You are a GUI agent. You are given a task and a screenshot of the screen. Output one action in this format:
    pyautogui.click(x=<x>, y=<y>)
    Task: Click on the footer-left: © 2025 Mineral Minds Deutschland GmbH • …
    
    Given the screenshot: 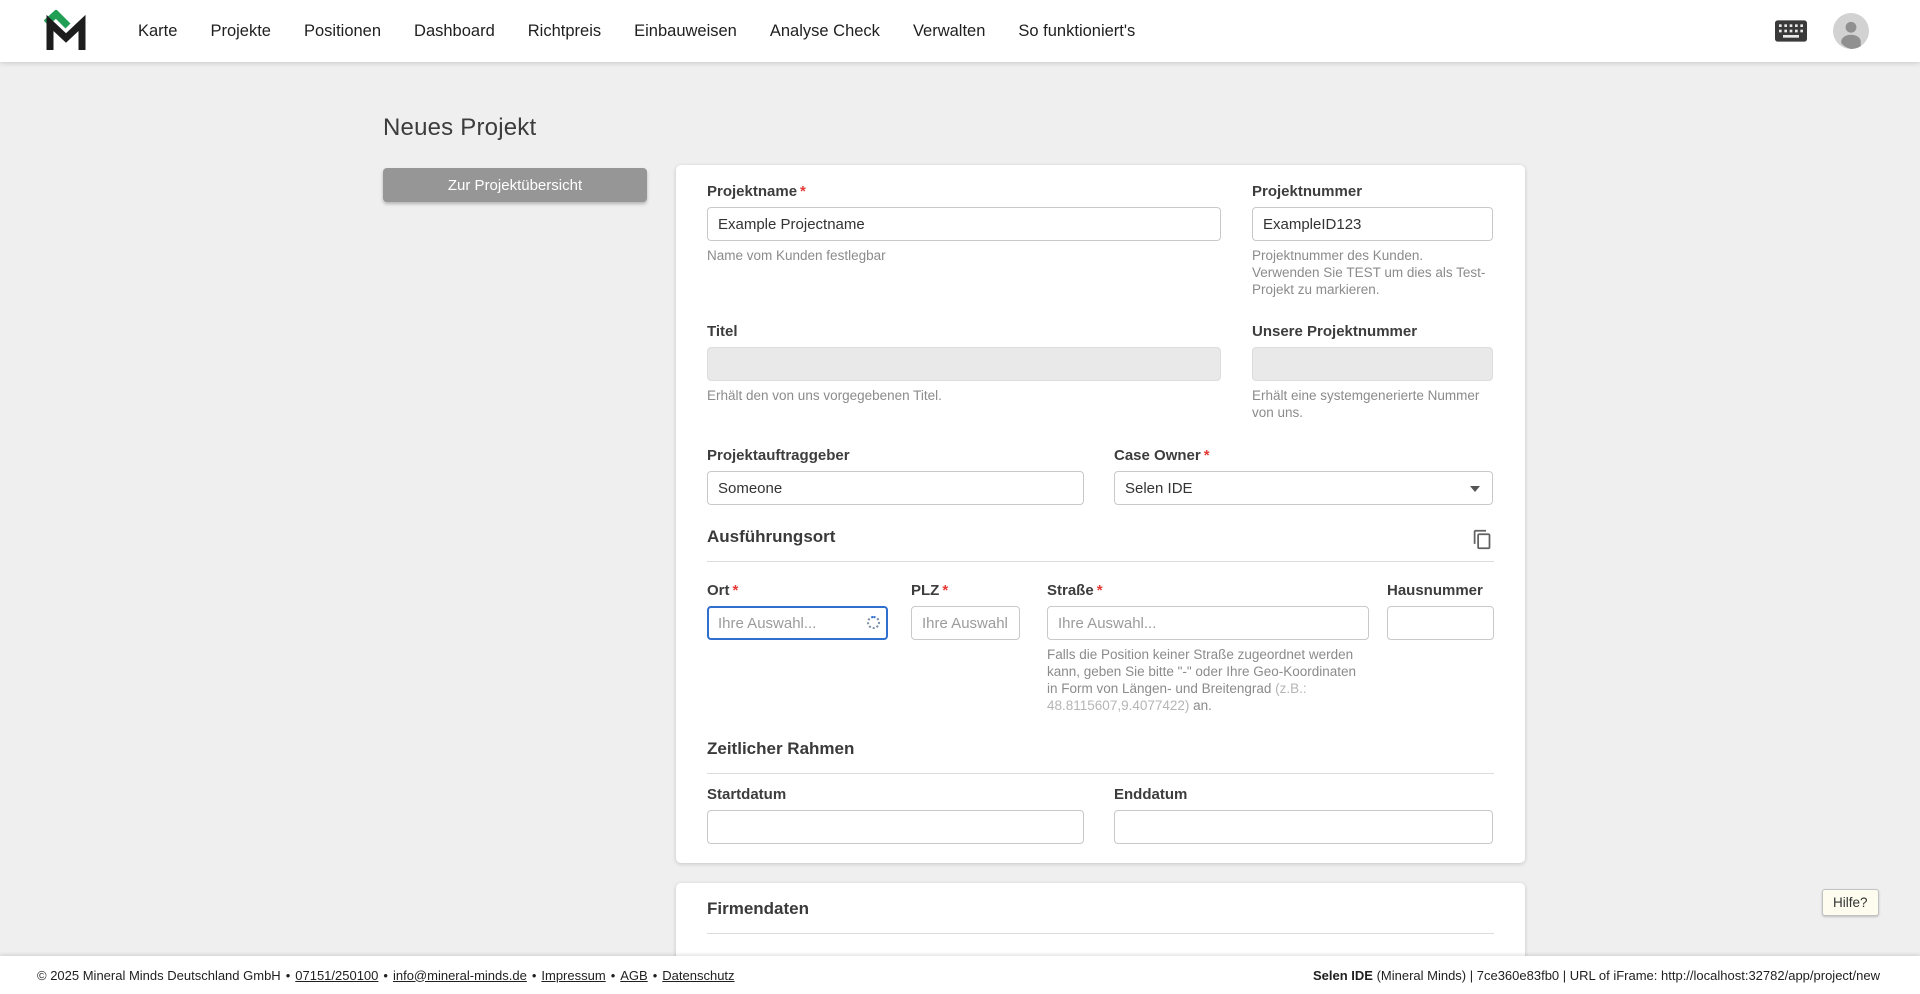 What is the action you would take?
    pyautogui.click(x=386, y=975)
    